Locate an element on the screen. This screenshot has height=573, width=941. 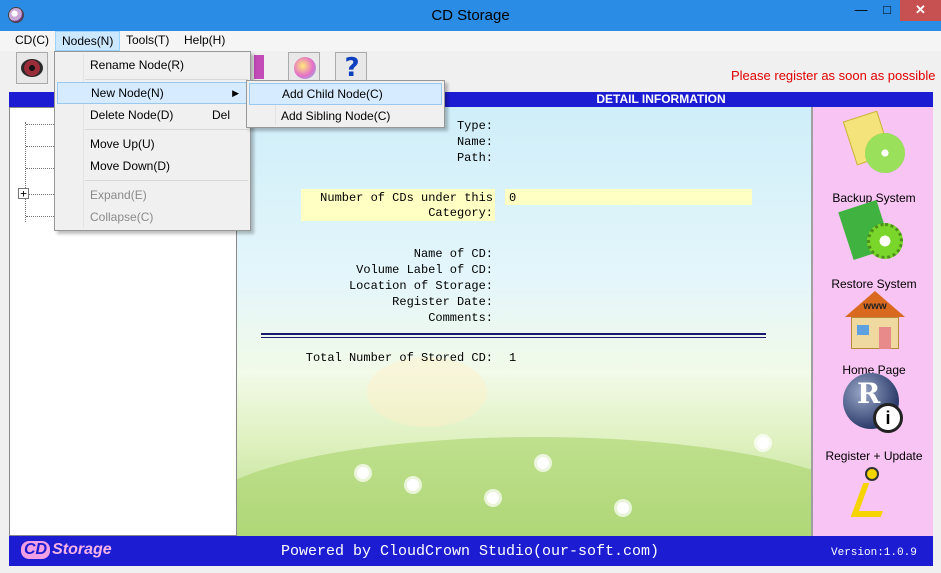
menu-item-add-sibling-node: Add Sibling Node(C) is located at coordinates (345, 116).